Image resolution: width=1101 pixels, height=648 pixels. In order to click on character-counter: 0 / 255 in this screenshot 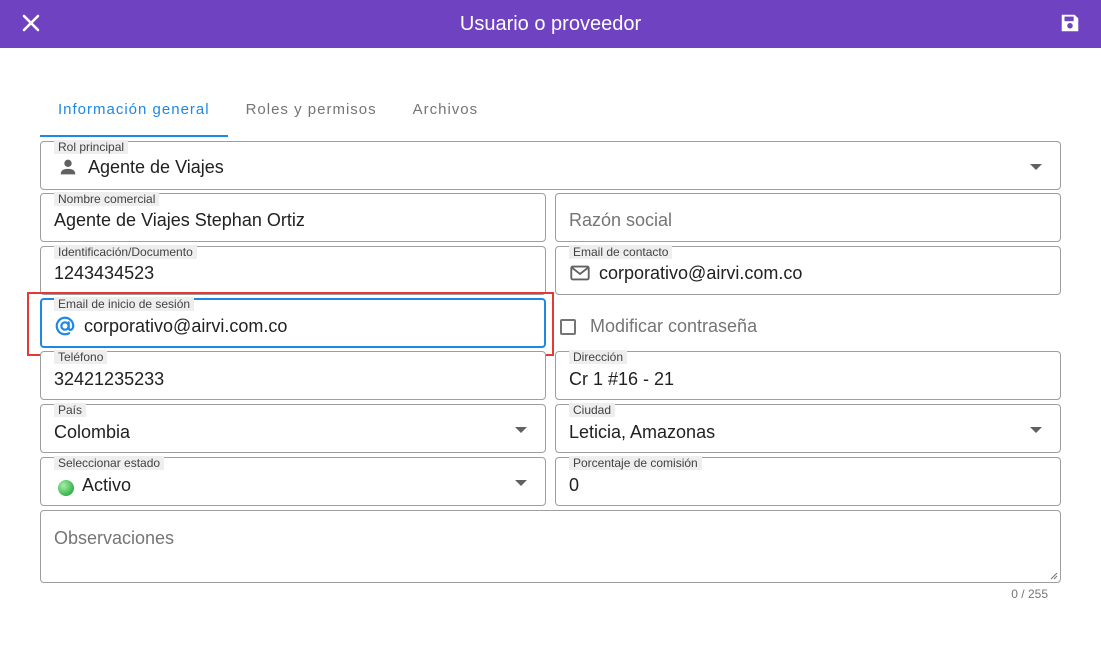, I will do `click(1029, 594)`.